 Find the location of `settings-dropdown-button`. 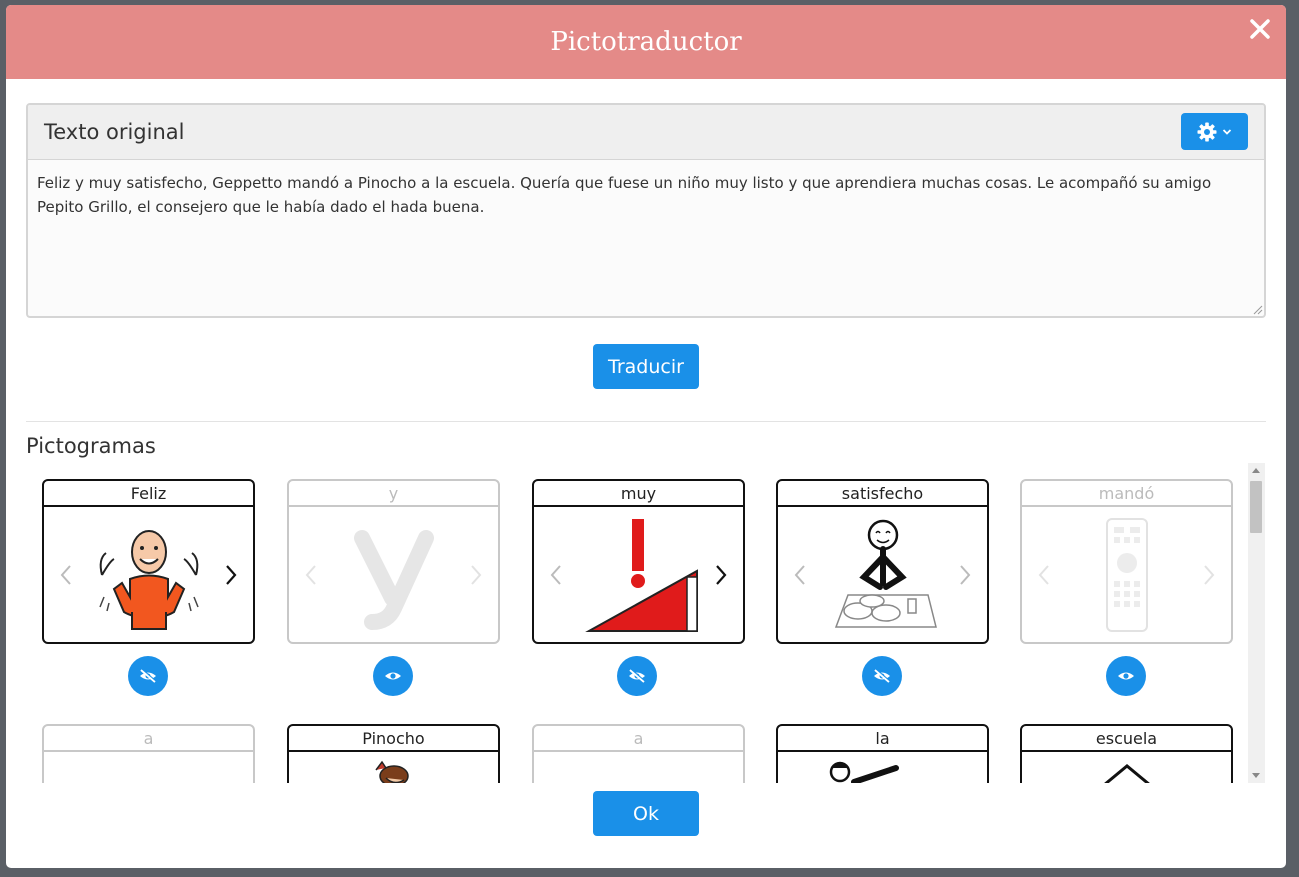

settings-dropdown-button is located at coordinates (1214, 131).